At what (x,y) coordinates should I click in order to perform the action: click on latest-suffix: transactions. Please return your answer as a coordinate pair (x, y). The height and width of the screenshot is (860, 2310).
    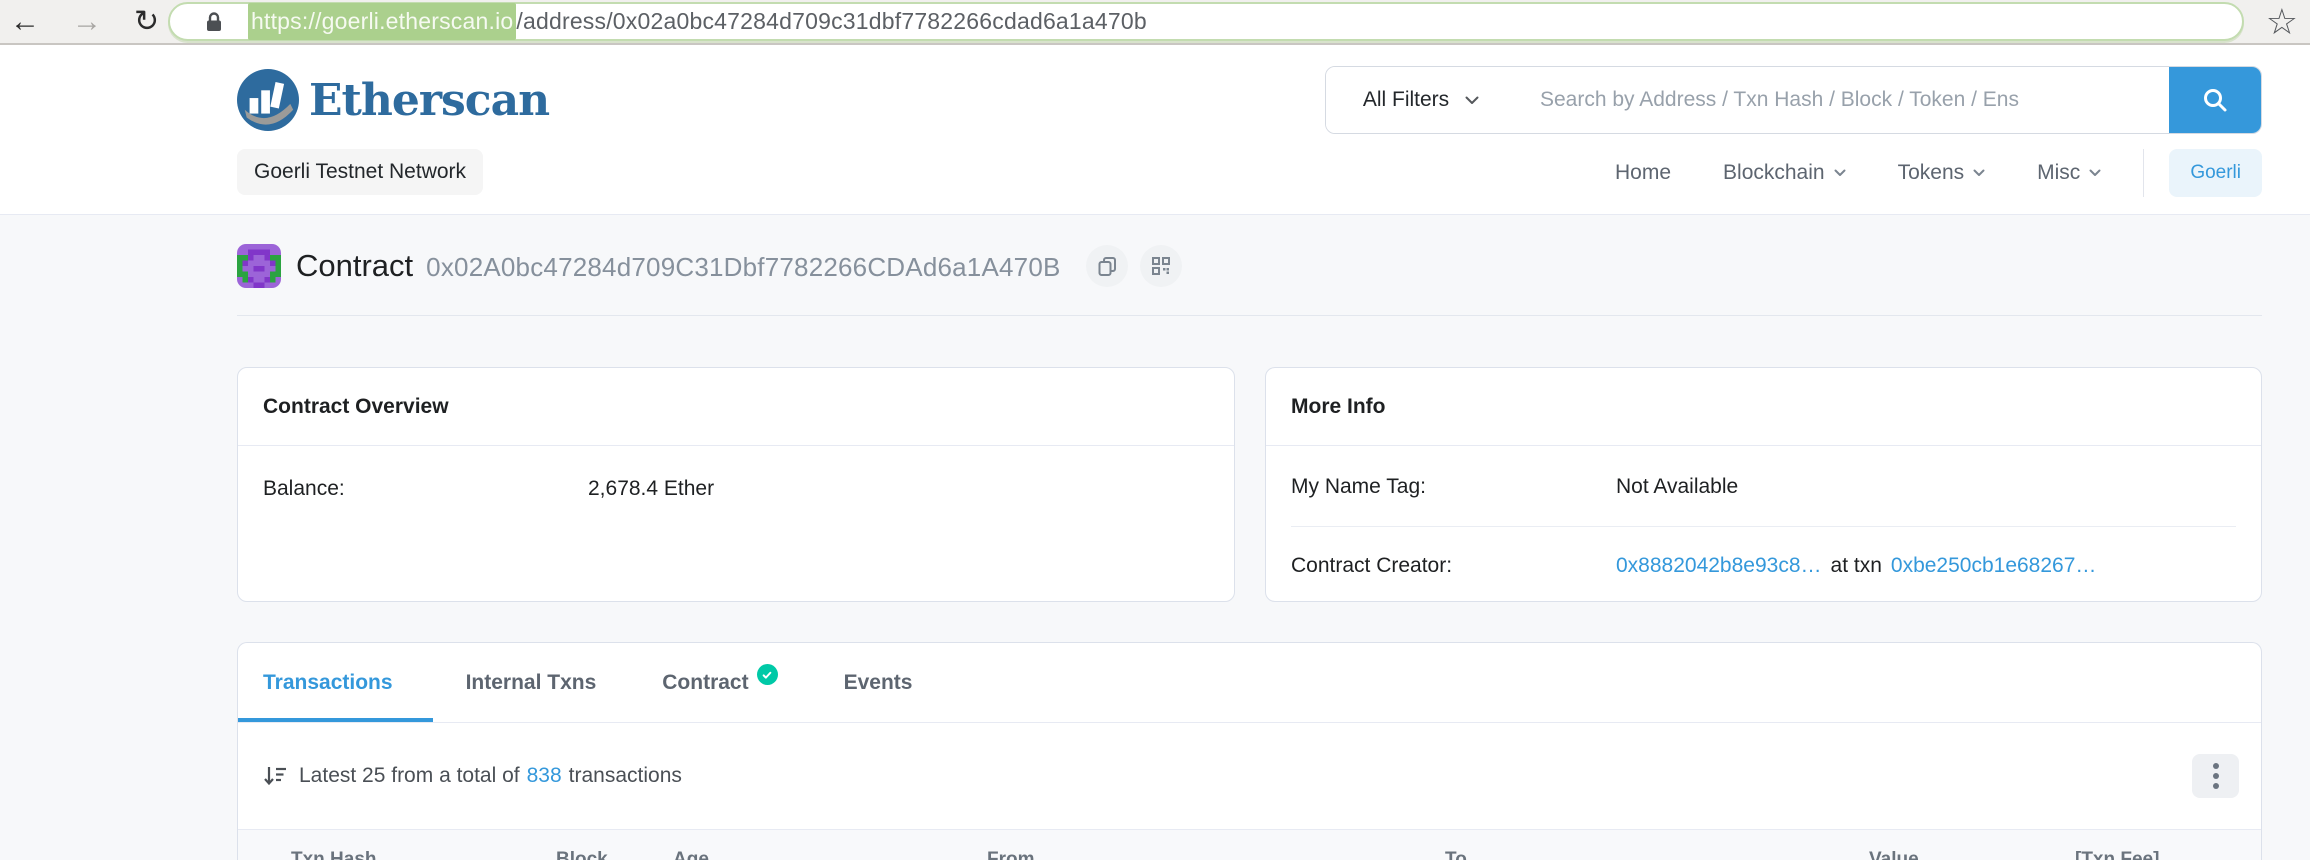
    Looking at the image, I should click on (625, 775).